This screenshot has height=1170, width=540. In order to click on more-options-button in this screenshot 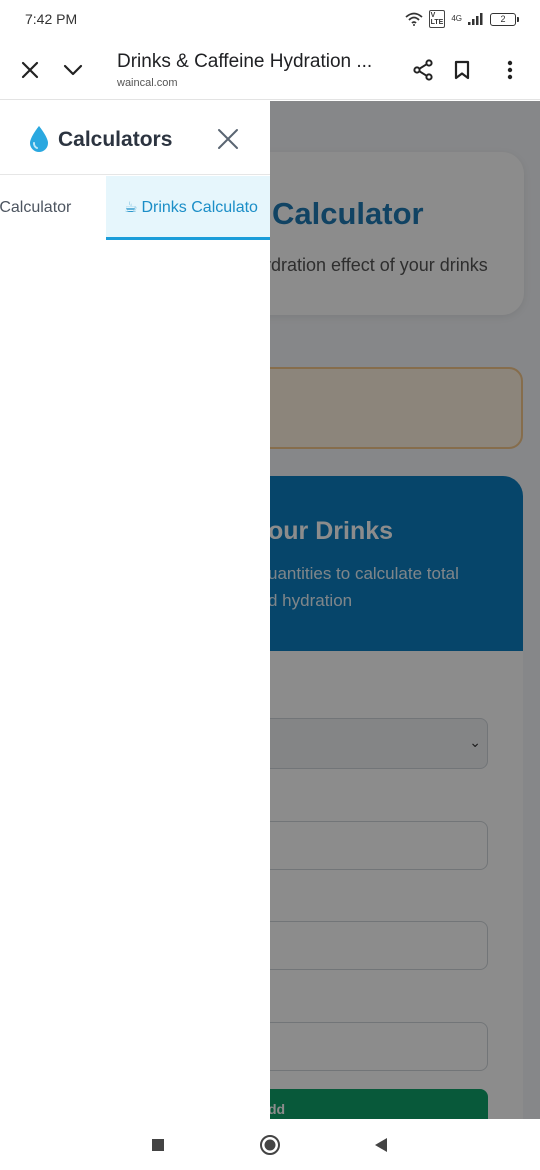, I will do `click(510, 70)`.